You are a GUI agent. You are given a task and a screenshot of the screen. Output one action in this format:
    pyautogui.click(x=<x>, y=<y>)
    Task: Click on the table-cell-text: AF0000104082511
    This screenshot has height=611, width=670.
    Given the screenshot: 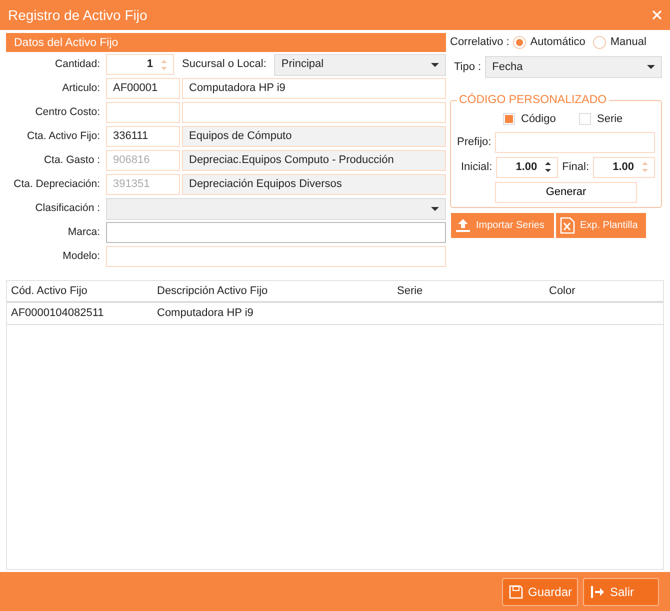 What is the action you would take?
    pyautogui.click(x=57, y=314)
    